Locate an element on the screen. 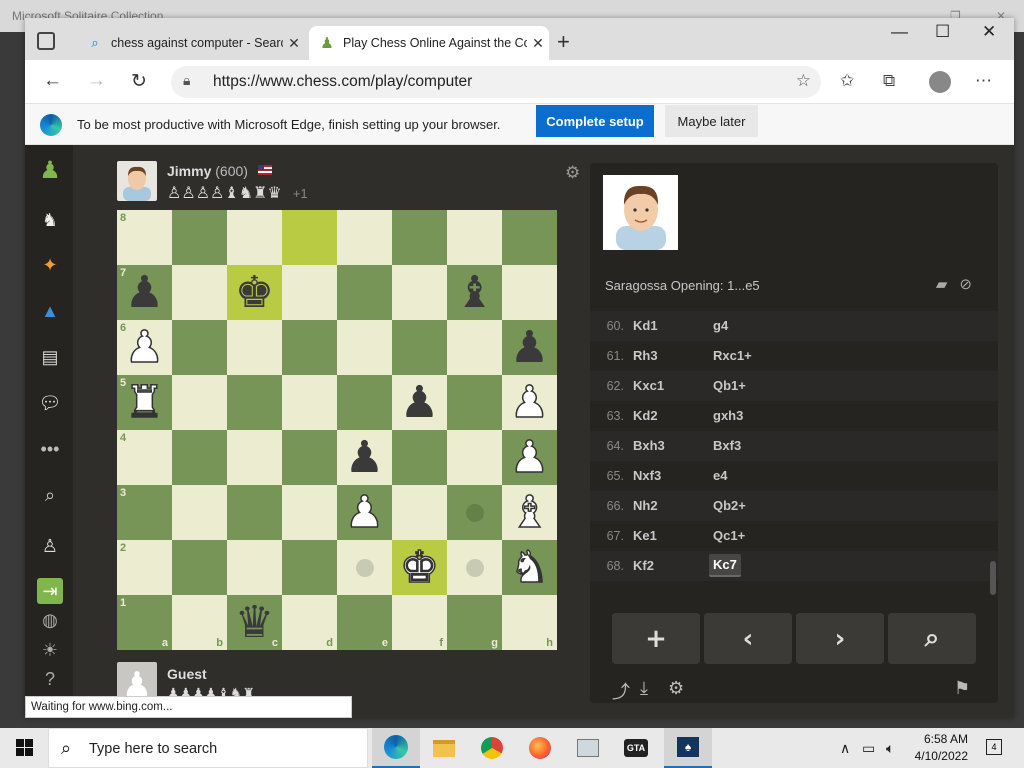 The width and height of the screenshot is (1024, 768). clock: 6:58 AM 4/10/2022 is located at coordinates (938, 748).